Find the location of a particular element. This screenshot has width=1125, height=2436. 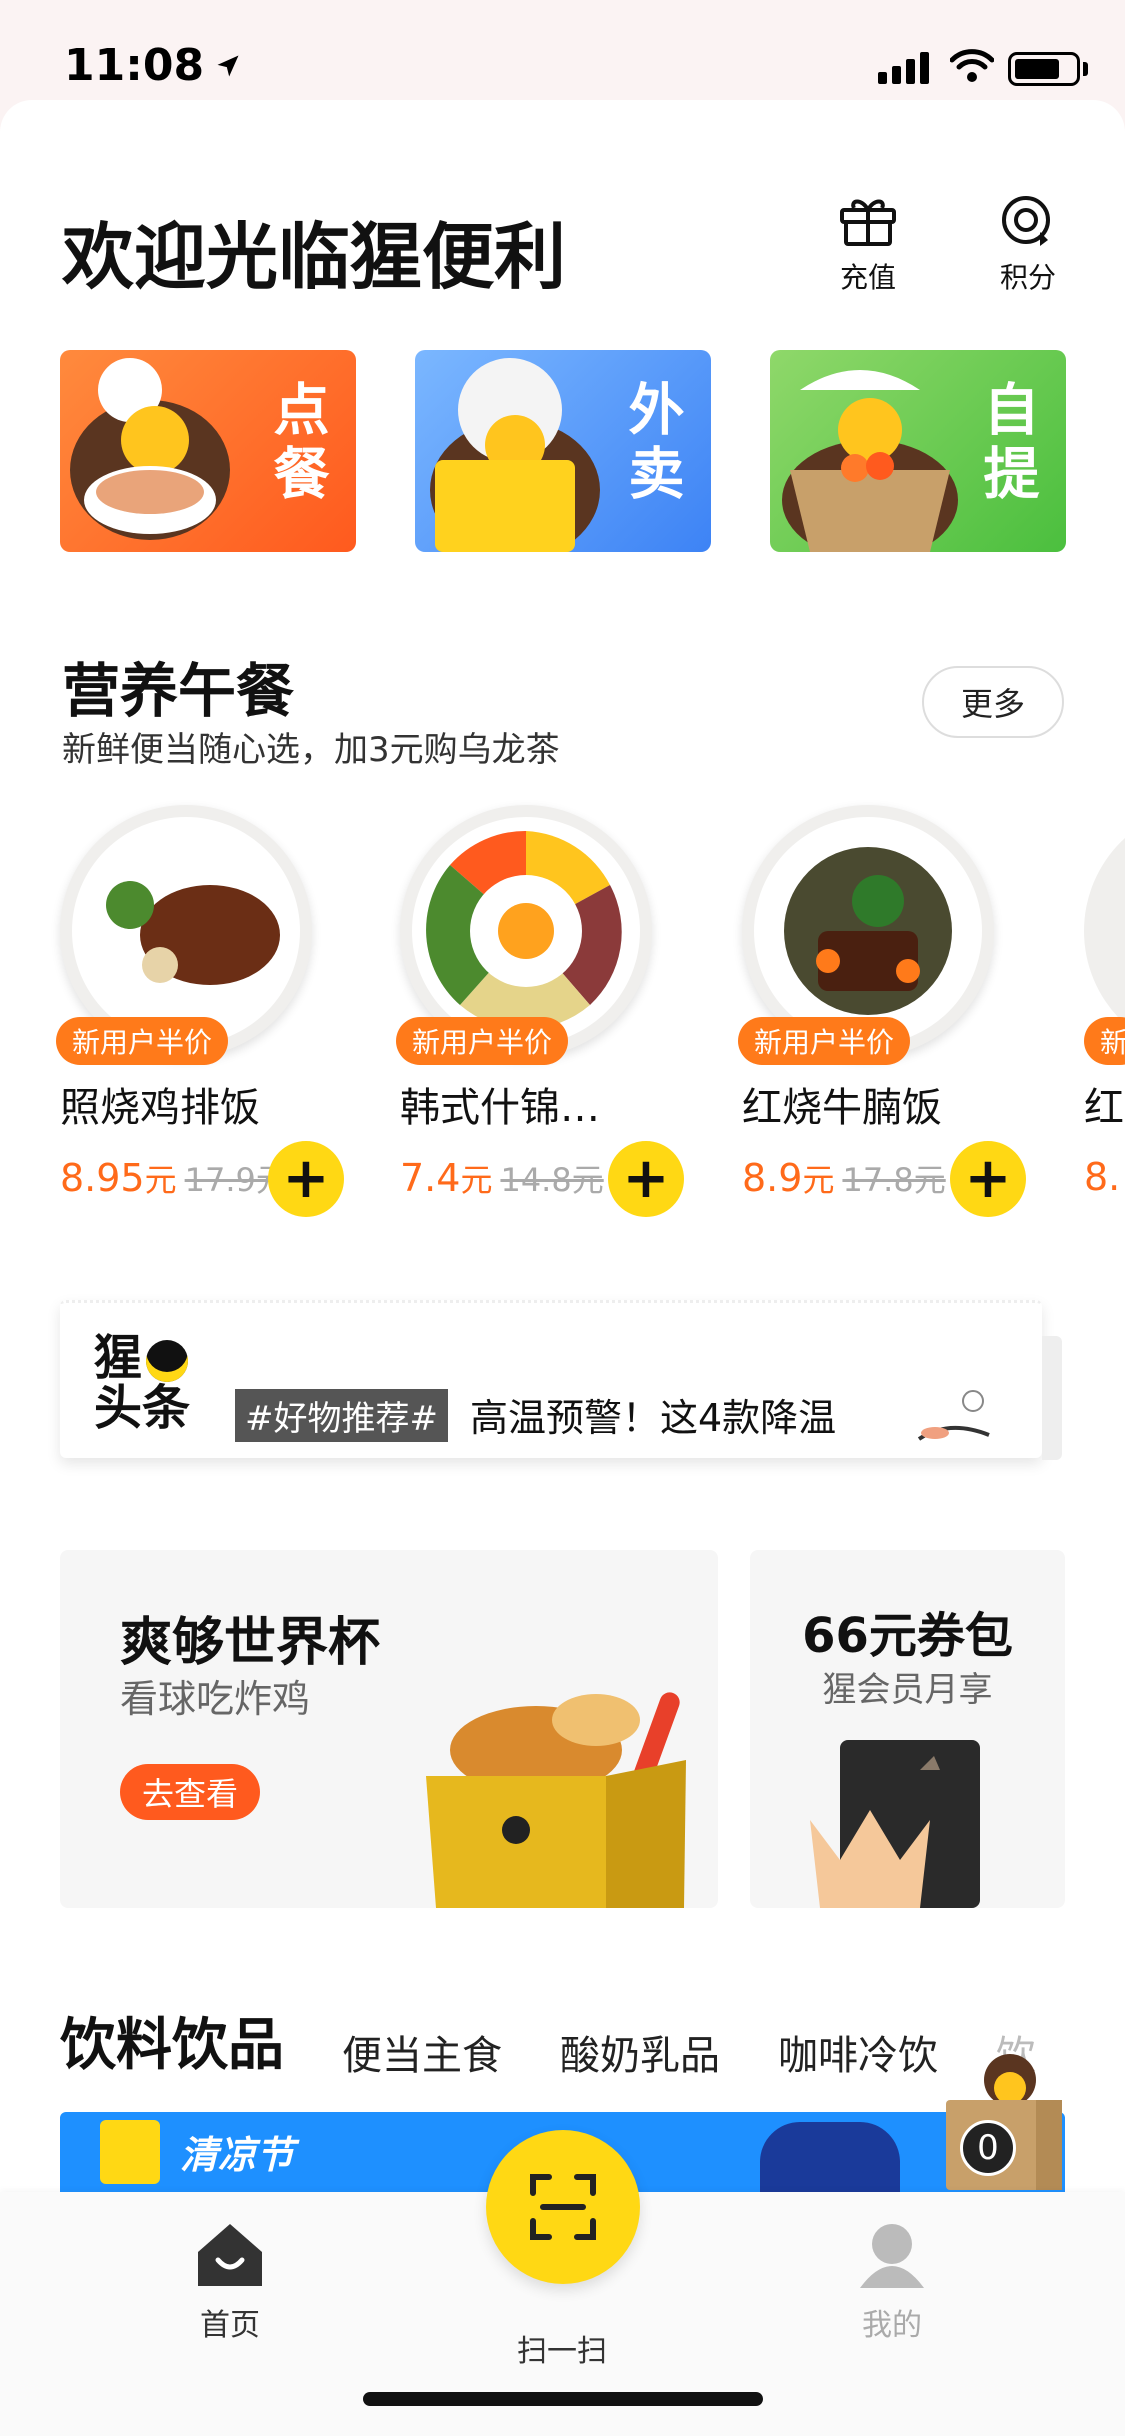

price-value: 8. is located at coordinates (1102, 1177).